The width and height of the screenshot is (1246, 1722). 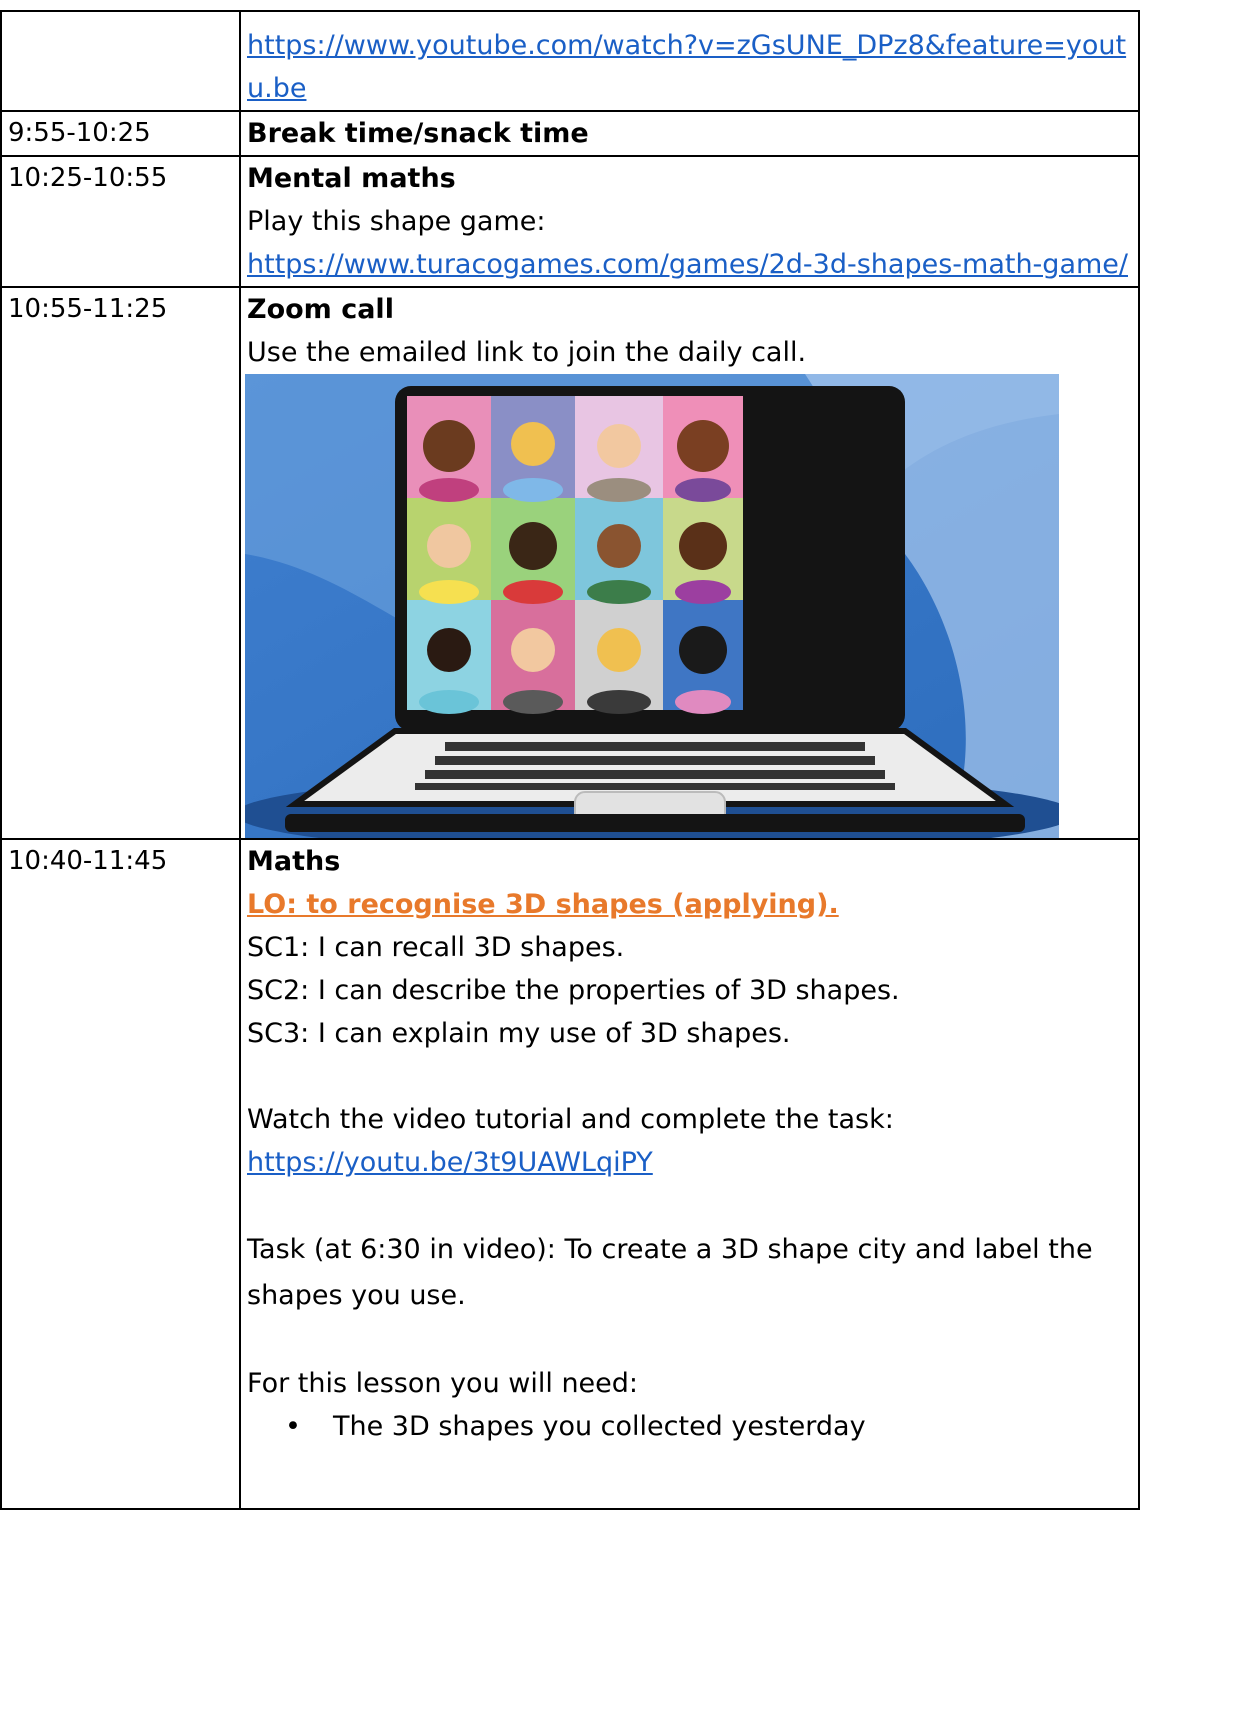 What do you see at coordinates (519, 1033) in the screenshot?
I see `success-criterion: SC3: I can explain my use of 3D shapes.` at bounding box center [519, 1033].